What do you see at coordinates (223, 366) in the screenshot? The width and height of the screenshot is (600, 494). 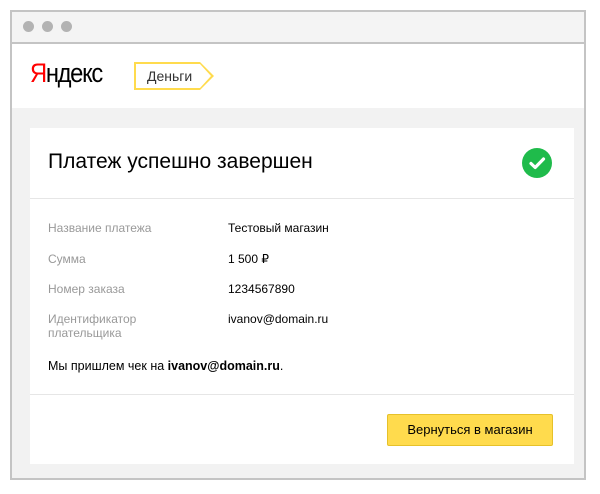 I see `receipt-note-email: ivanov@domain.ru` at bounding box center [223, 366].